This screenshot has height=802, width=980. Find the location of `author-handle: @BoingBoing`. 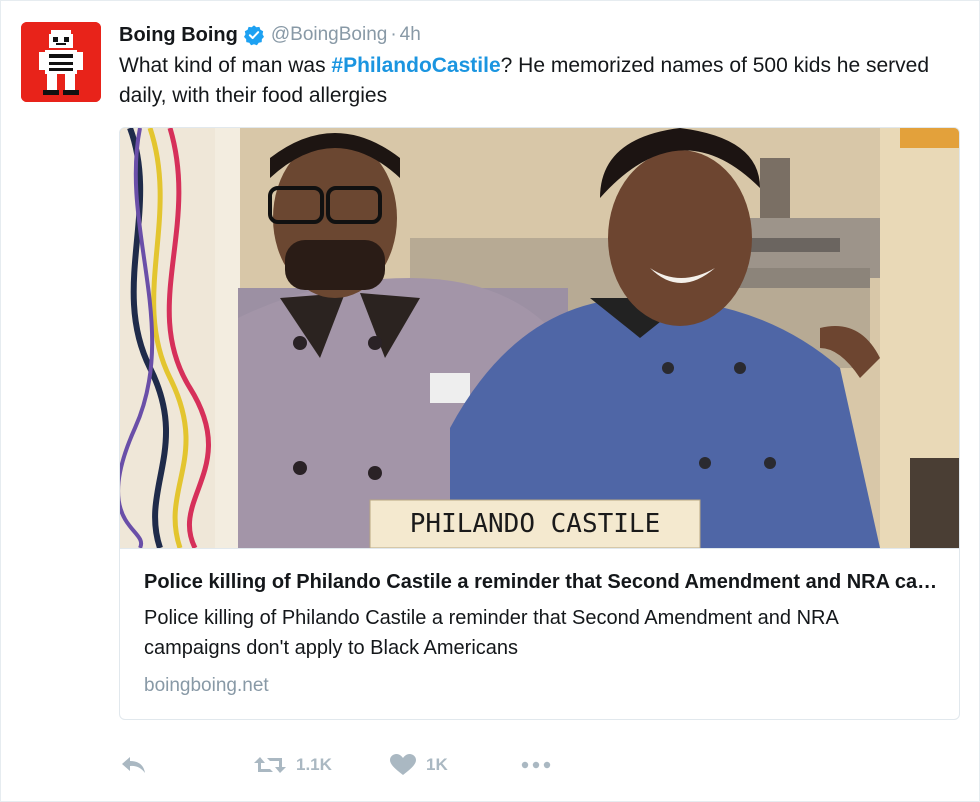

author-handle: @BoingBoing is located at coordinates (329, 35).